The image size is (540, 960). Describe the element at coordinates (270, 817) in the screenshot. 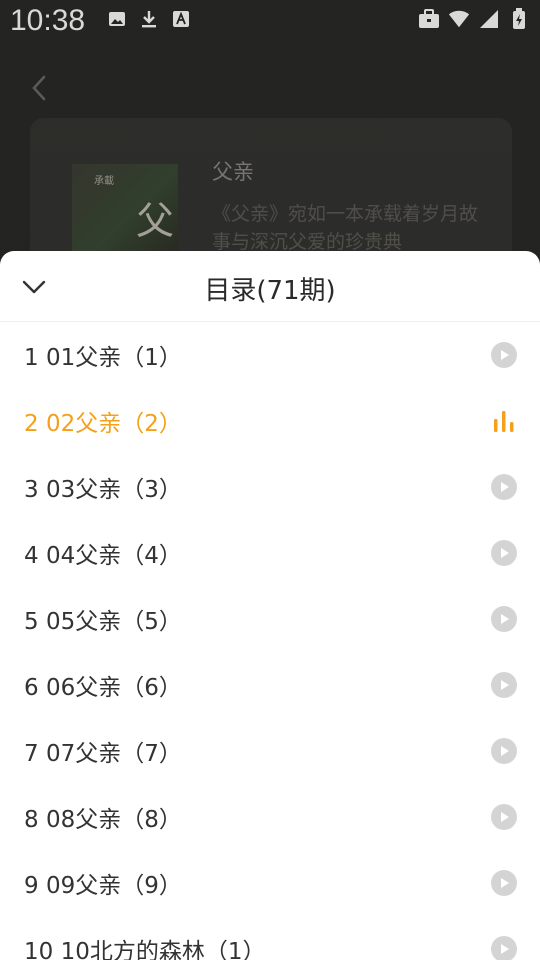

I see `episode-item-8: 8 08父亲（8）` at that location.